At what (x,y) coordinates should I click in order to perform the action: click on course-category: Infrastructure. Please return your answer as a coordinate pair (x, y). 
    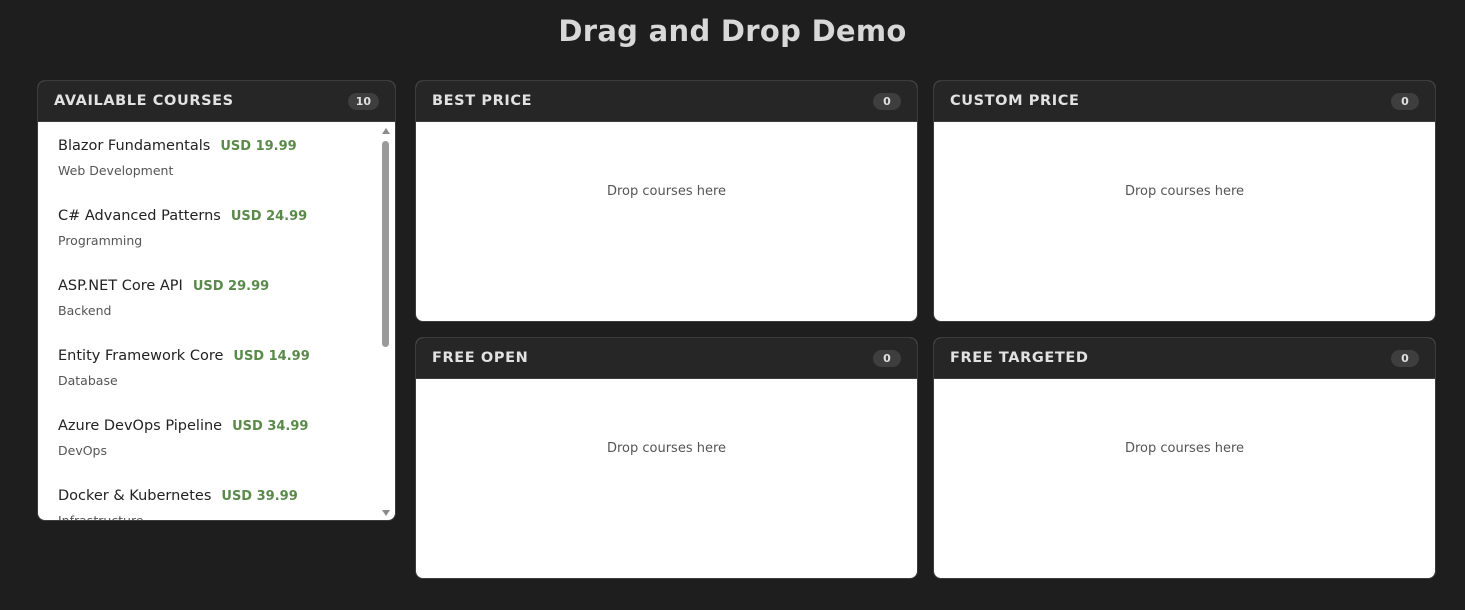
    Looking at the image, I should click on (101, 517).